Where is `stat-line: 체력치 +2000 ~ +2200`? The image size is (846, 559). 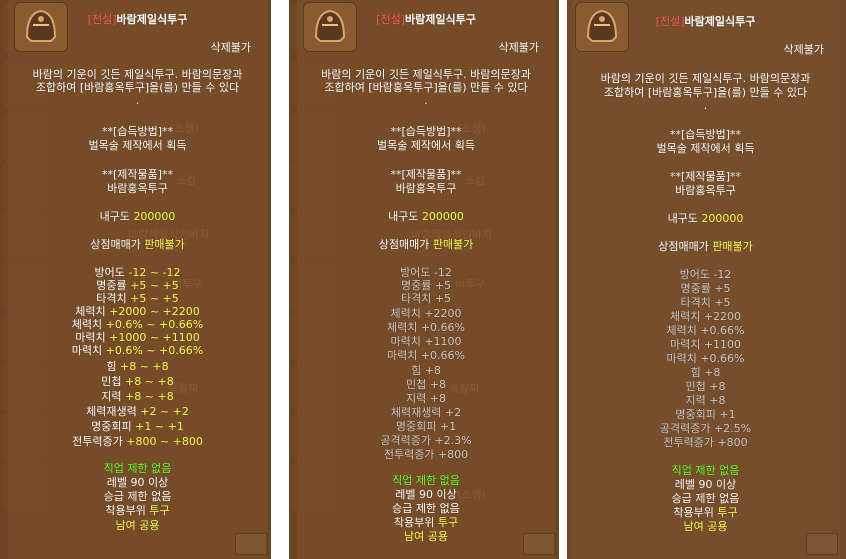 stat-line: 체력치 +2000 ~ +2200 is located at coordinates (137, 311).